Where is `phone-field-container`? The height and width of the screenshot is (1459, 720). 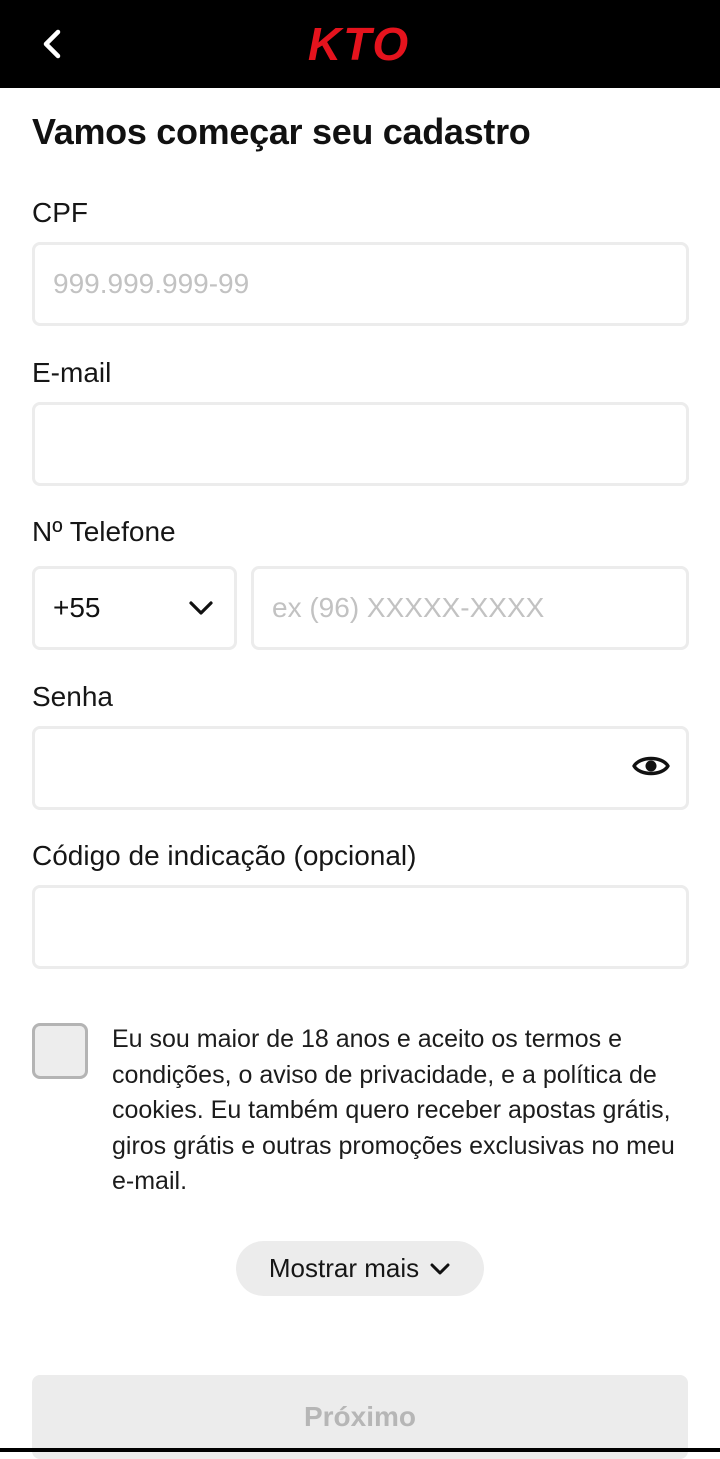 phone-field-container is located at coordinates (470, 608).